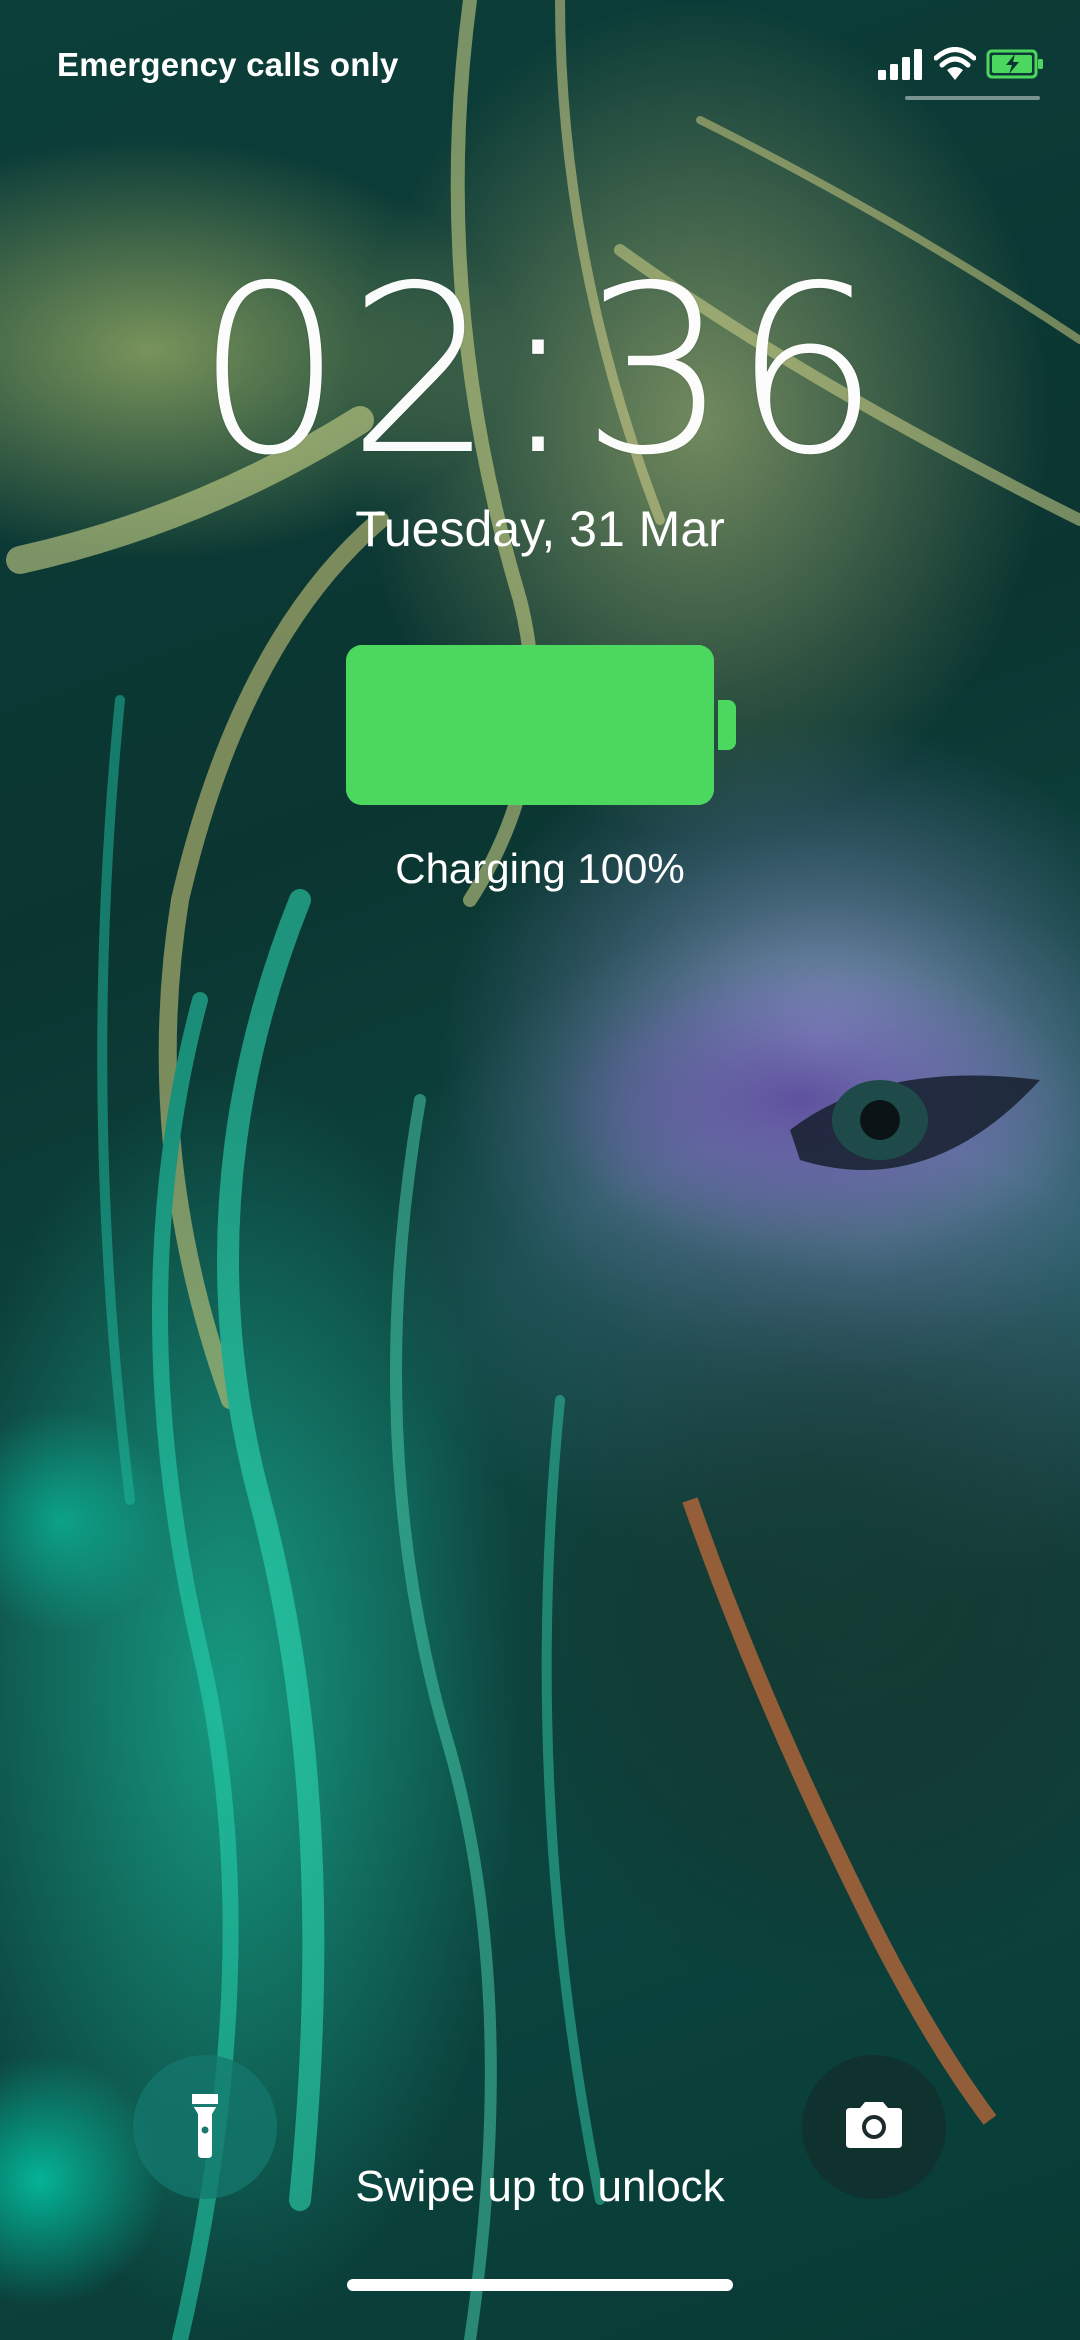 This screenshot has width=1080, height=2340. I want to click on home-indicator, so click(540, 2285).